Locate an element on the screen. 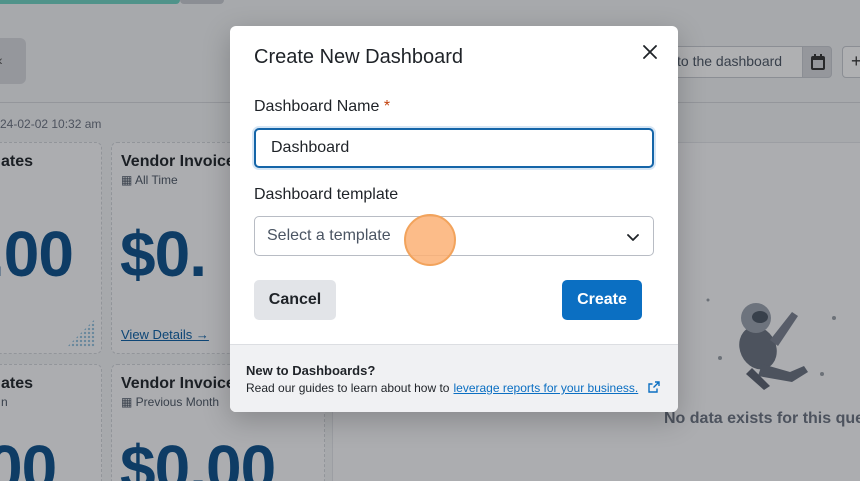  external-link-icon is located at coordinates (654, 387).